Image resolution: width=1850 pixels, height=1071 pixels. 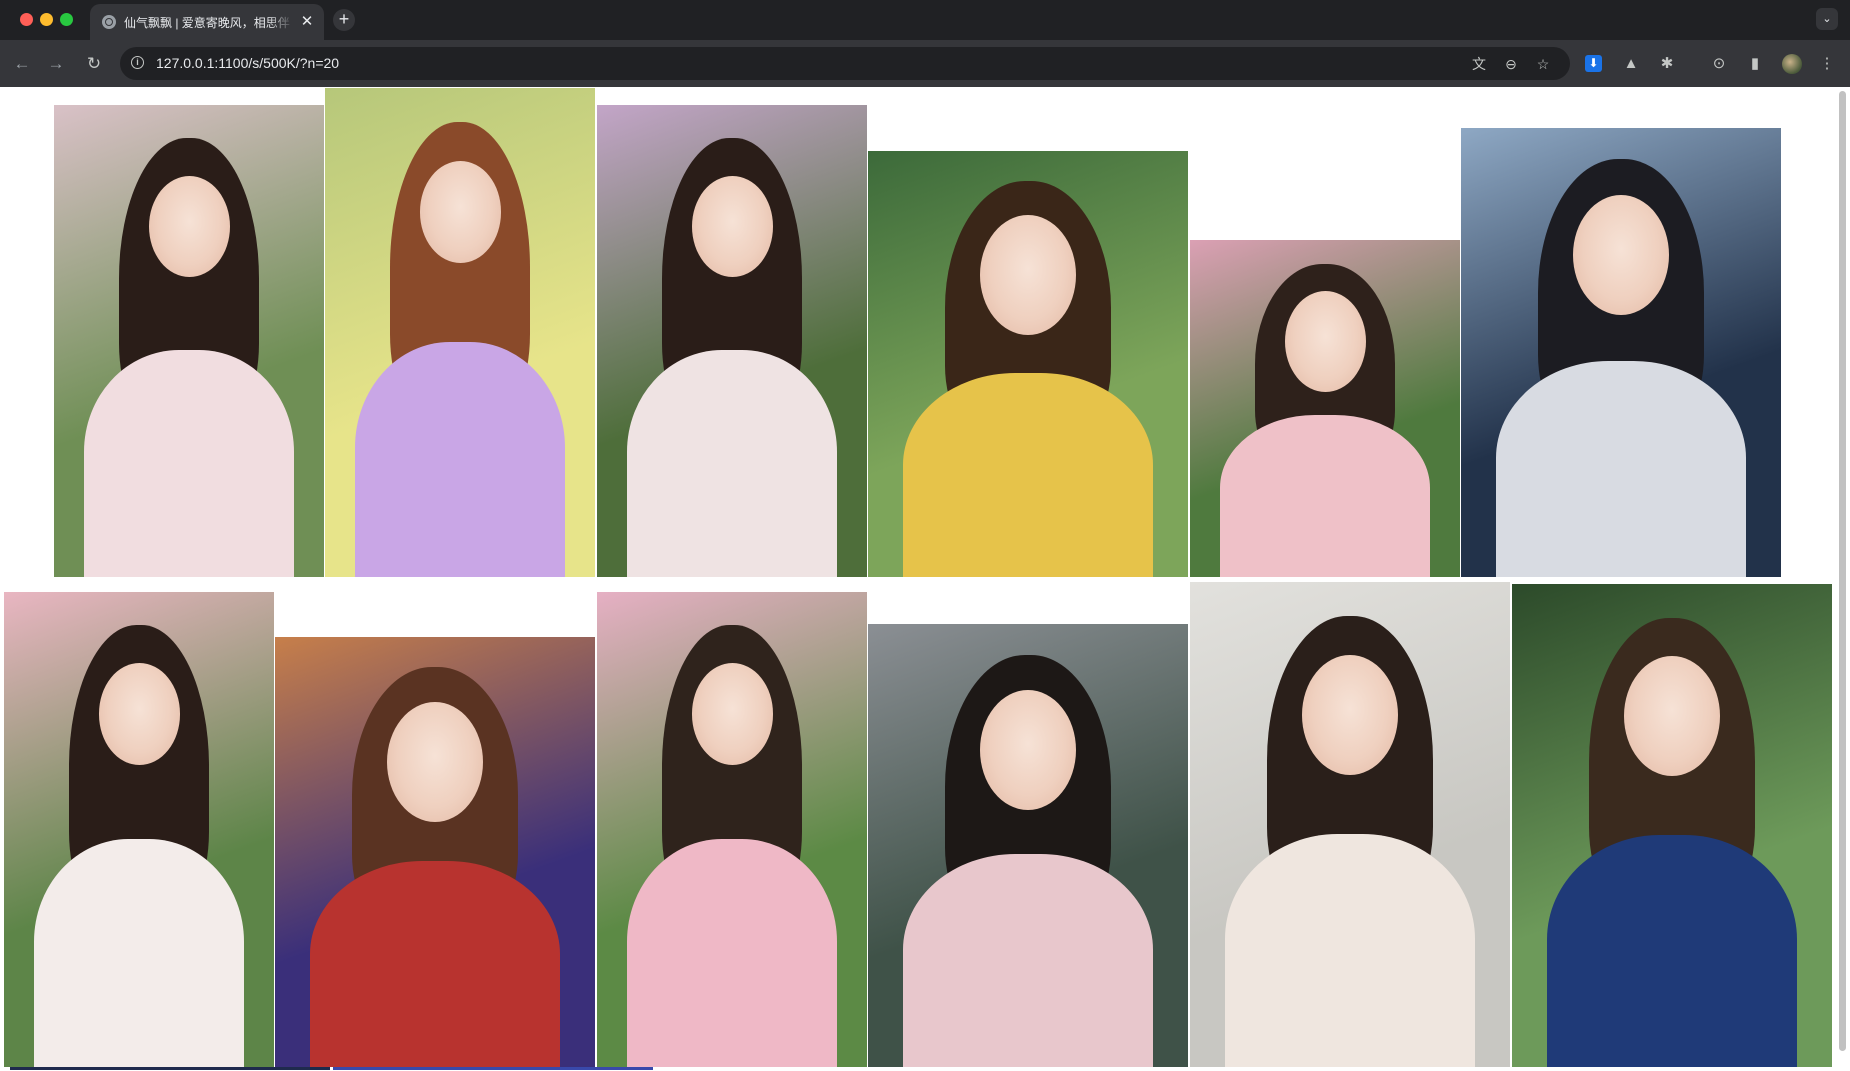 I want to click on vertical-scrollbar, so click(x=1842, y=579).